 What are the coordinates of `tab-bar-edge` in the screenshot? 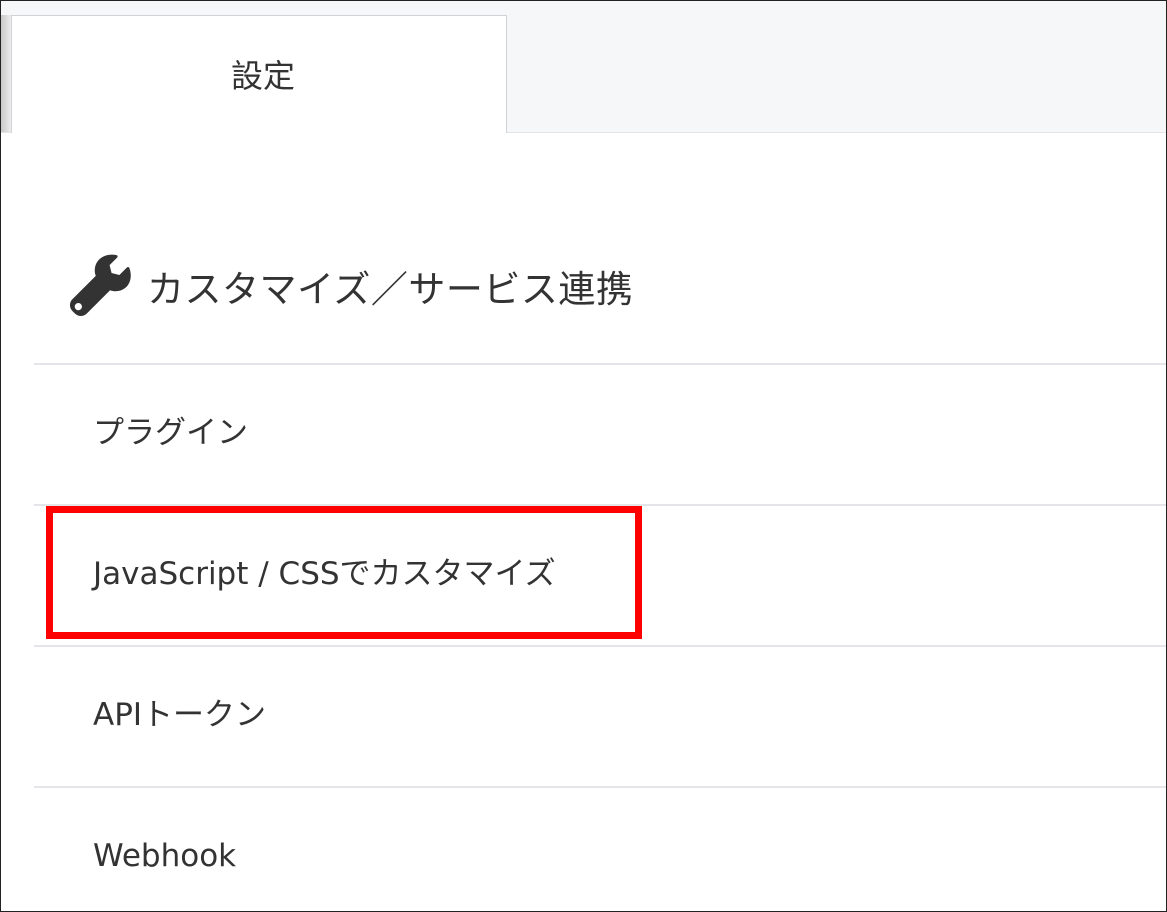 It's located at (6, 73).